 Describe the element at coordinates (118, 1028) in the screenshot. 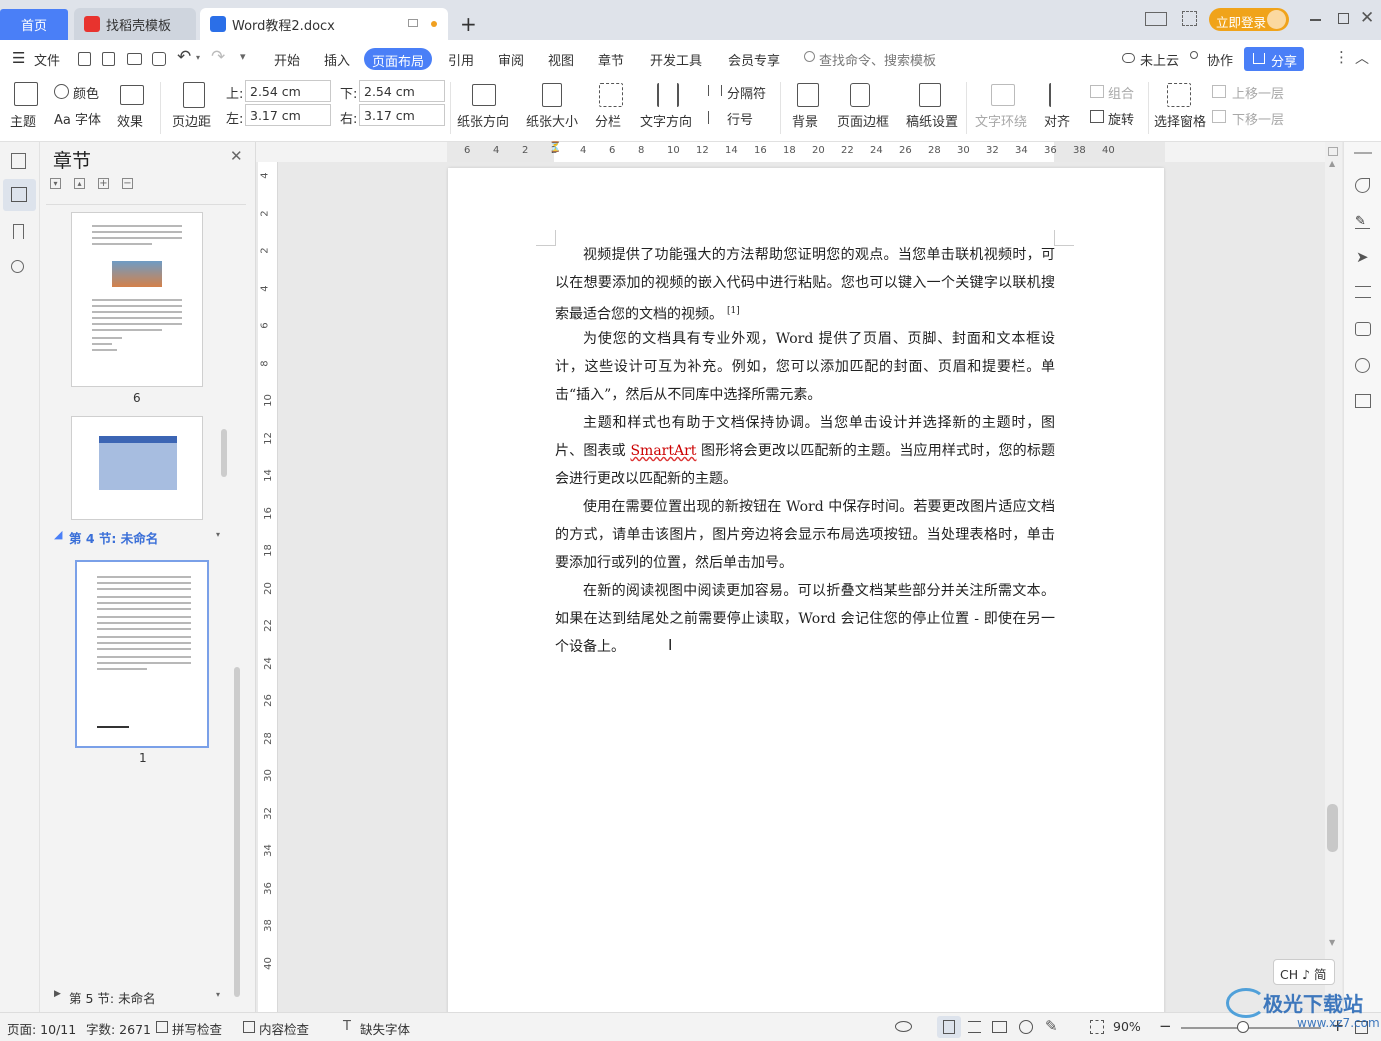

I see `word-count: 字数: 2671` at that location.